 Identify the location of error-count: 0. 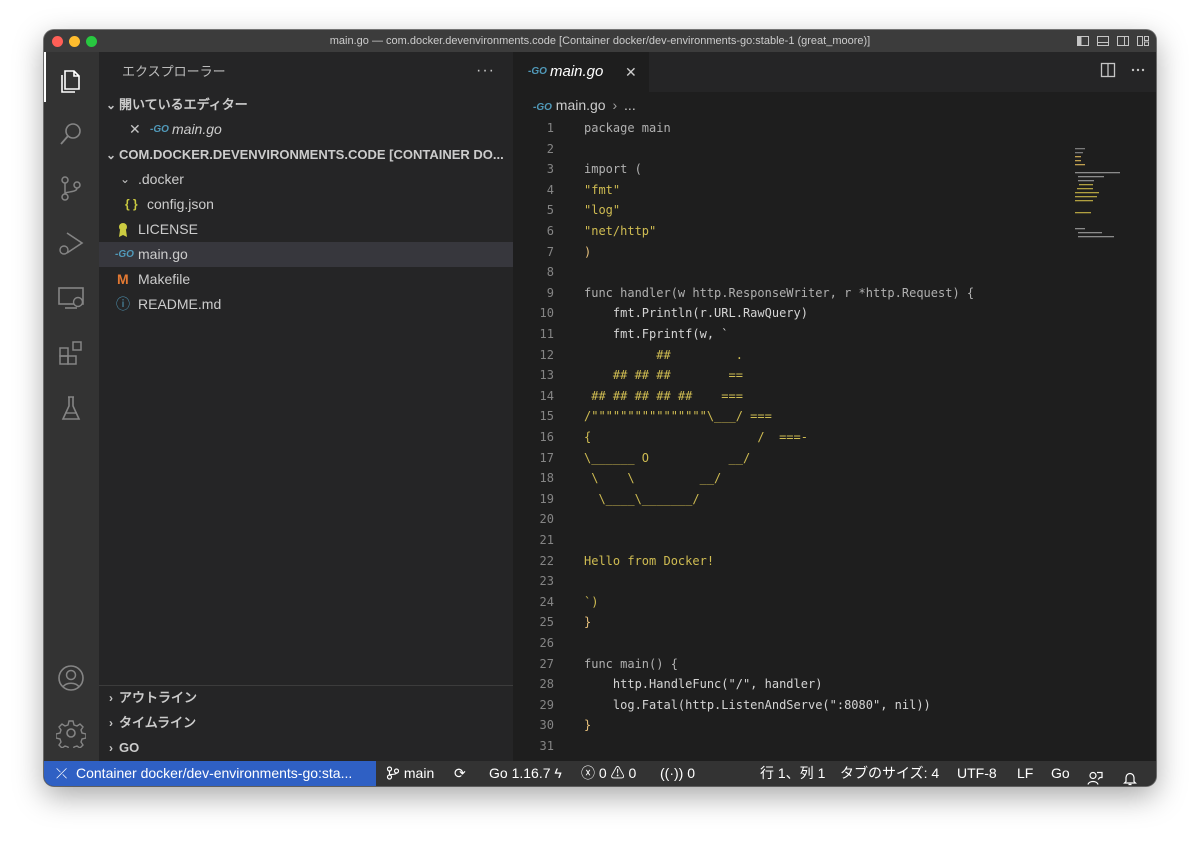
(602, 773).